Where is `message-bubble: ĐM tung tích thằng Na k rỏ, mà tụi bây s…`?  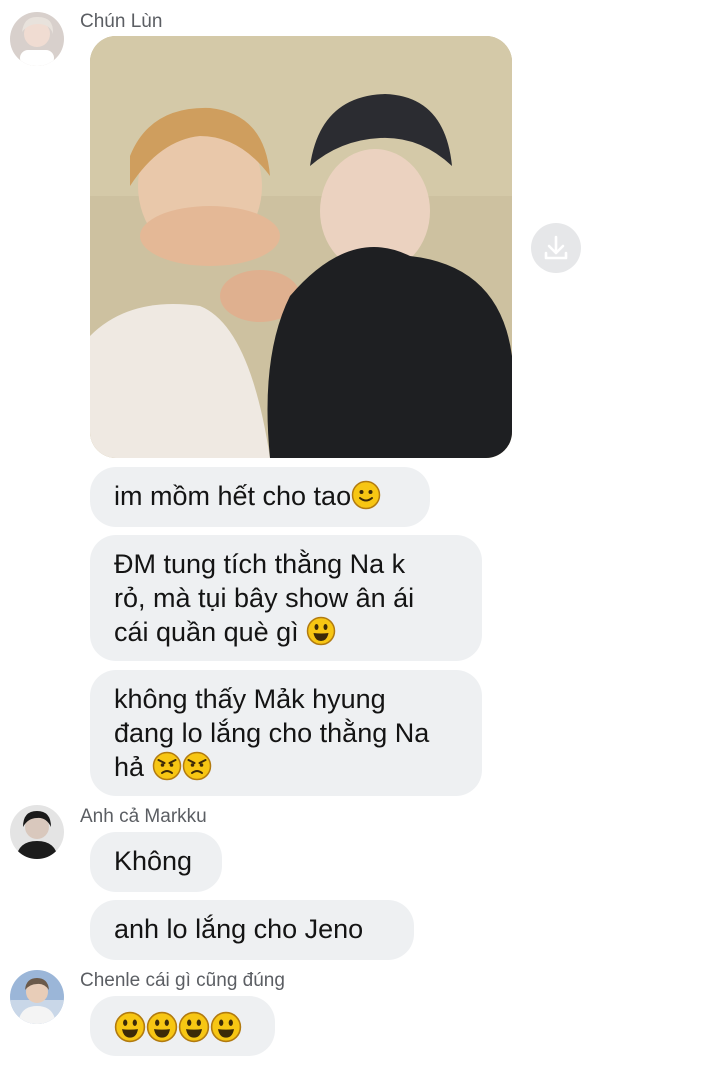
message-bubble: ĐM tung tích thằng Na k rỏ, mà tụi bây s… is located at coordinates (286, 598).